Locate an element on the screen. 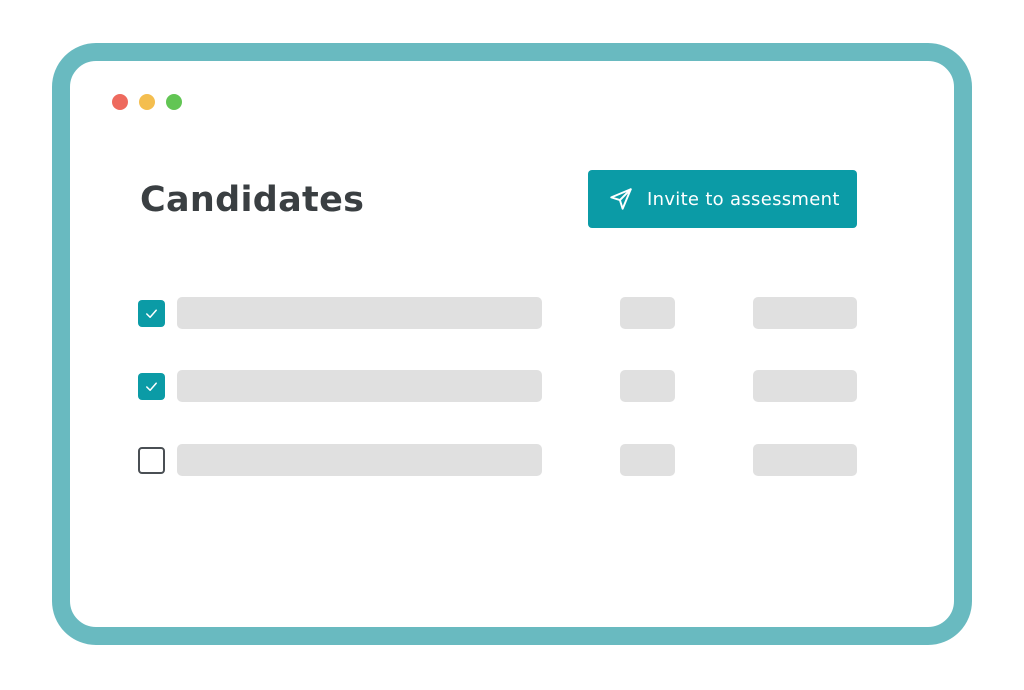 This screenshot has width=1024, height=690. invite-to-assessment-button: Invite to assessment is located at coordinates (722, 199).